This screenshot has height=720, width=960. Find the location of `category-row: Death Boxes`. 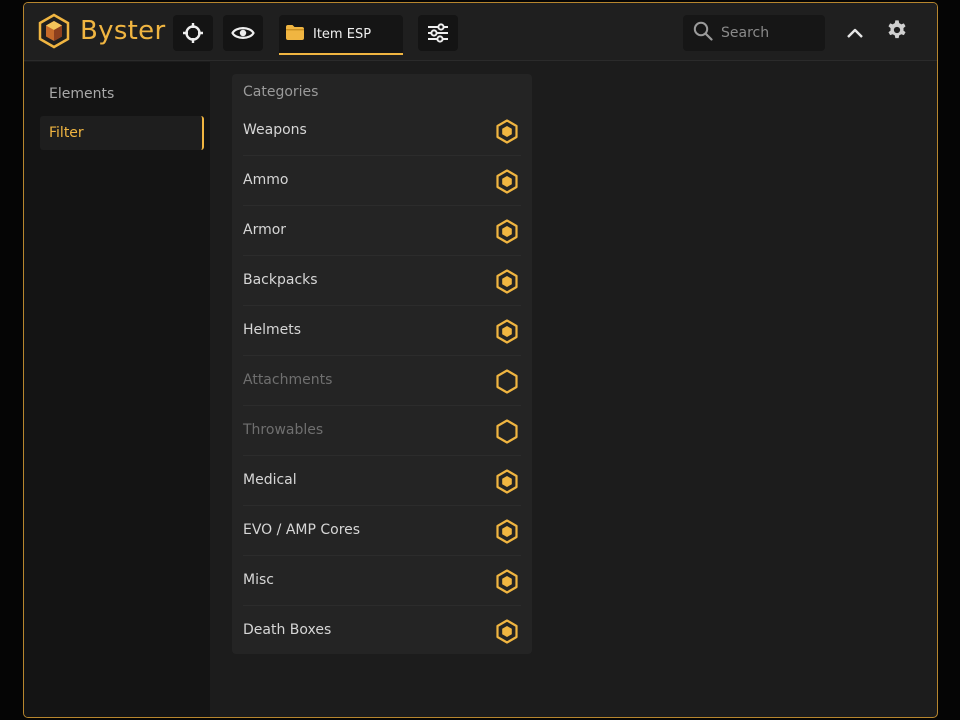

category-row: Death Boxes is located at coordinates (382, 631).